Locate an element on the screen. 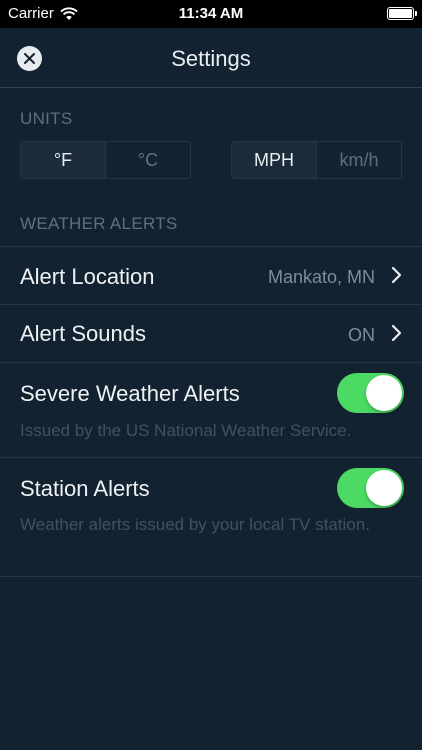 The width and height of the screenshot is (422, 750). status-time: 11:34 AM is located at coordinates (211, 13).